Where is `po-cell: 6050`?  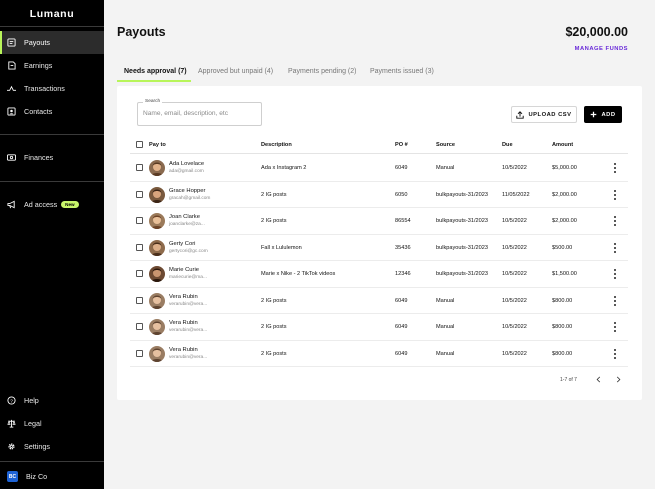 po-cell: 6050 is located at coordinates (401, 194).